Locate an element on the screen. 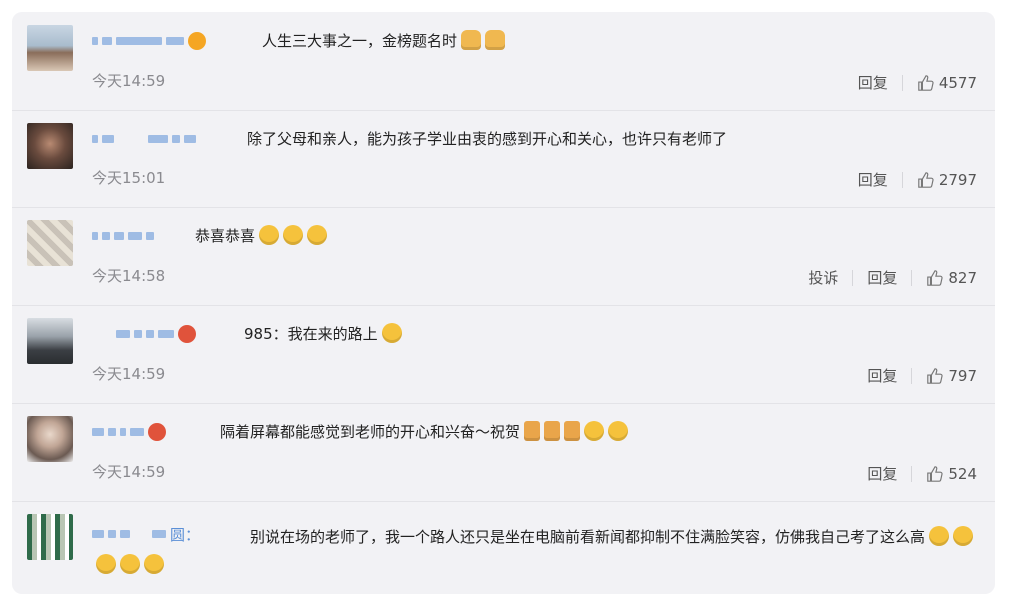  like-button: 4577 is located at coordinates (947, 83).